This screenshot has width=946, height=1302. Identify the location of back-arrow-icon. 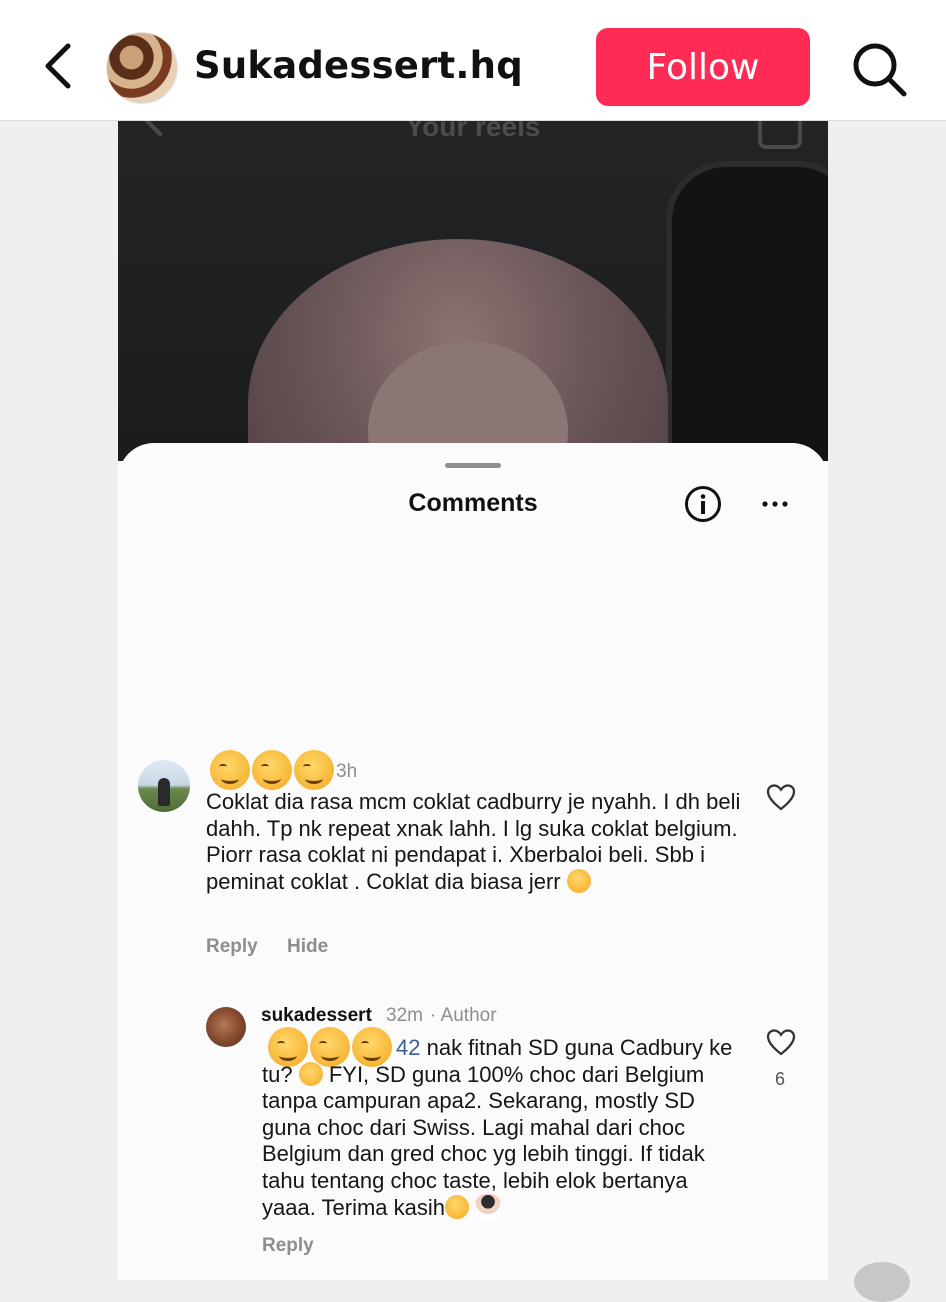
(58, 66).